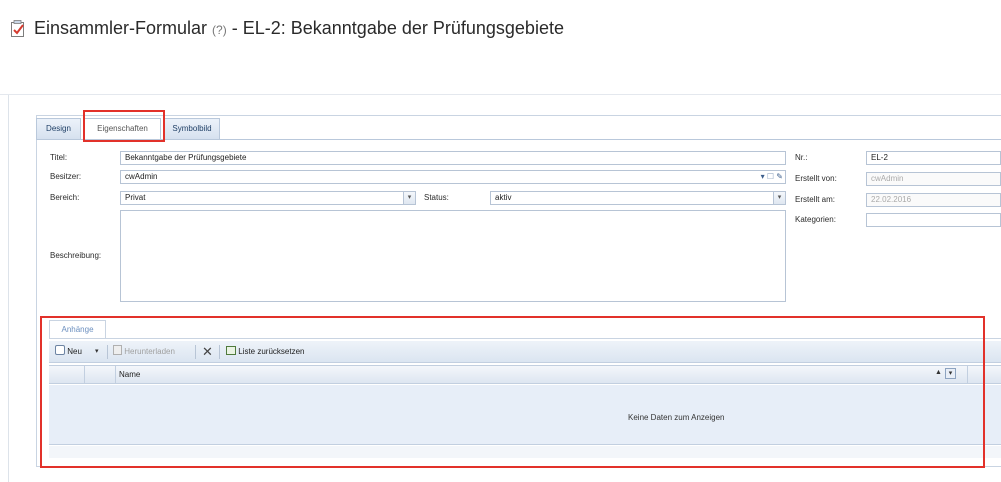 The image size is (1001, 482). Describe the element at coordinates (525, 374) in the screenshot. I see `grid-header: Name ▲ ▾` at that location.